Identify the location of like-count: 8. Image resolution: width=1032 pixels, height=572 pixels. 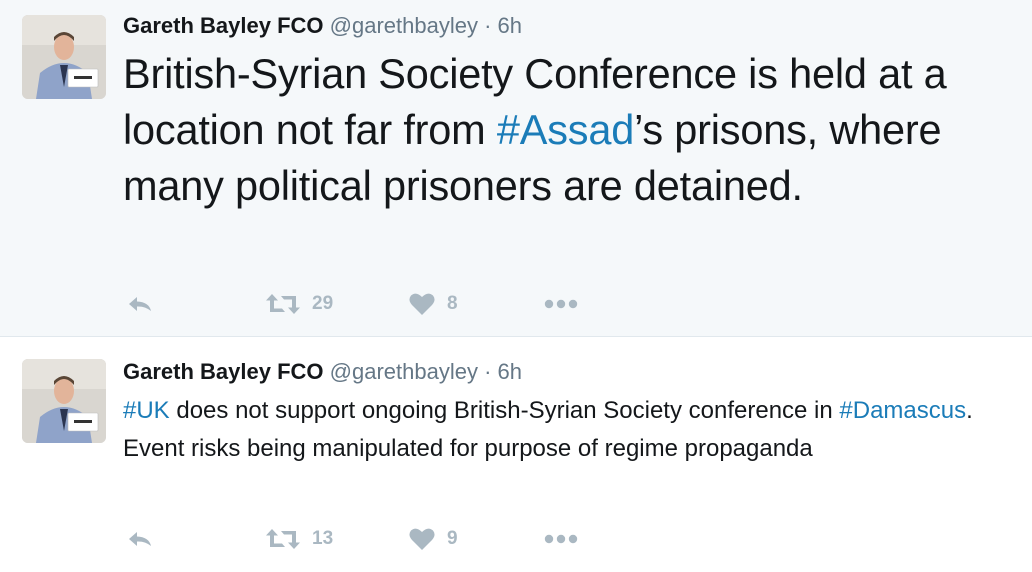
(452, 303).